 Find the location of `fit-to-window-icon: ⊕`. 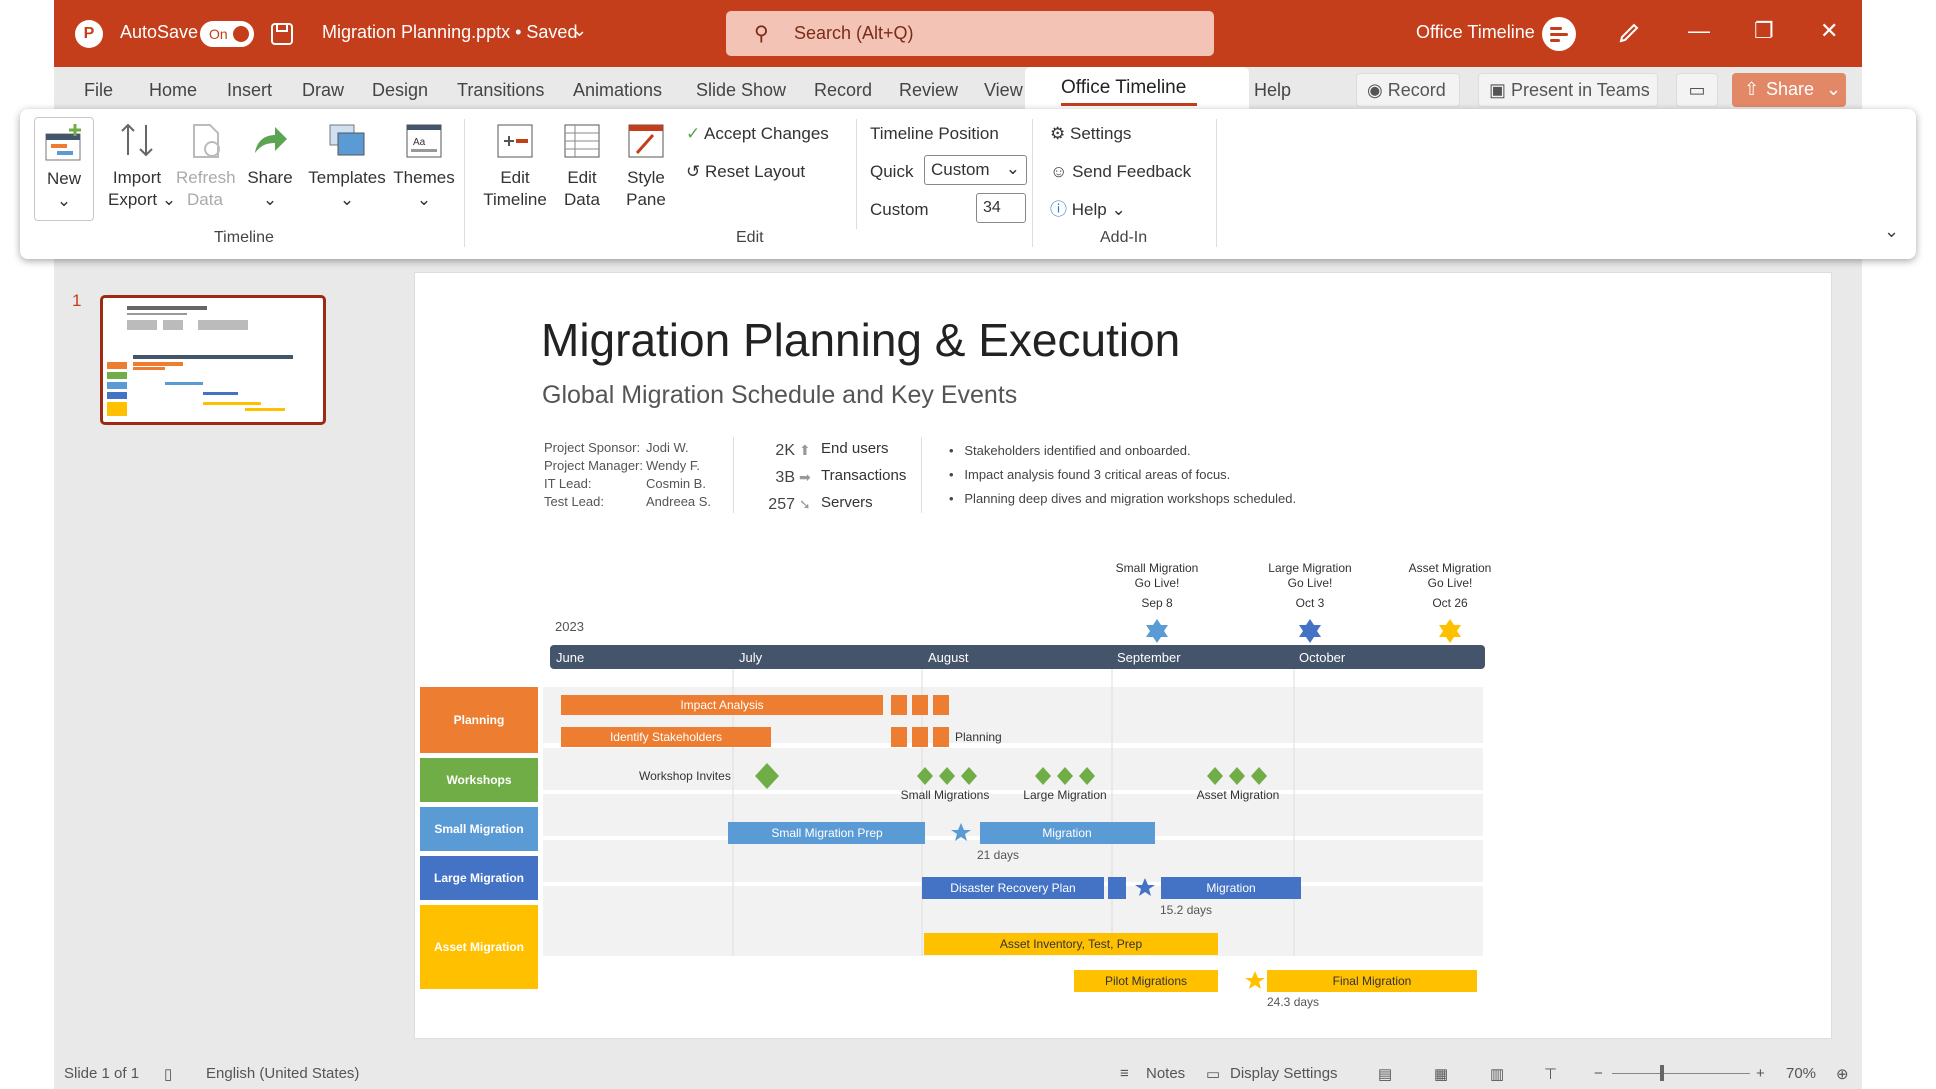

fit-to-window-icon: ⊕ is located at coordinates (1842, 1074).